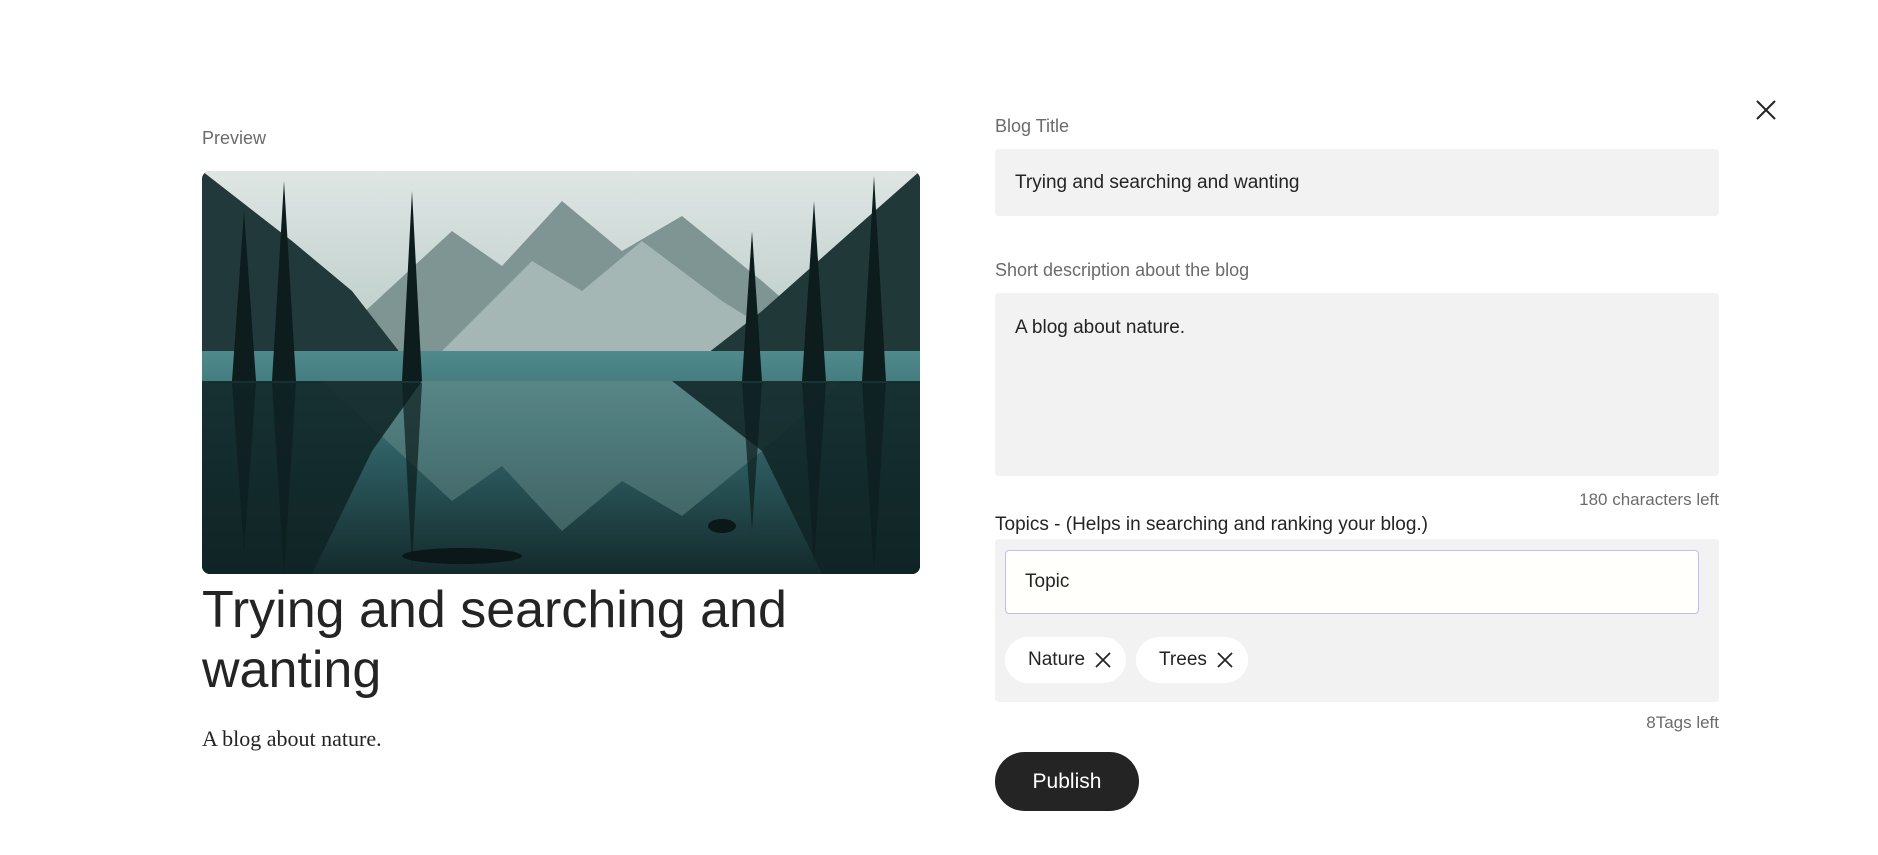 The image size is (1878, 855). Describe the element at coordinates (234, 138) in the screenshot. I see `preview-label: Preview` at that location.